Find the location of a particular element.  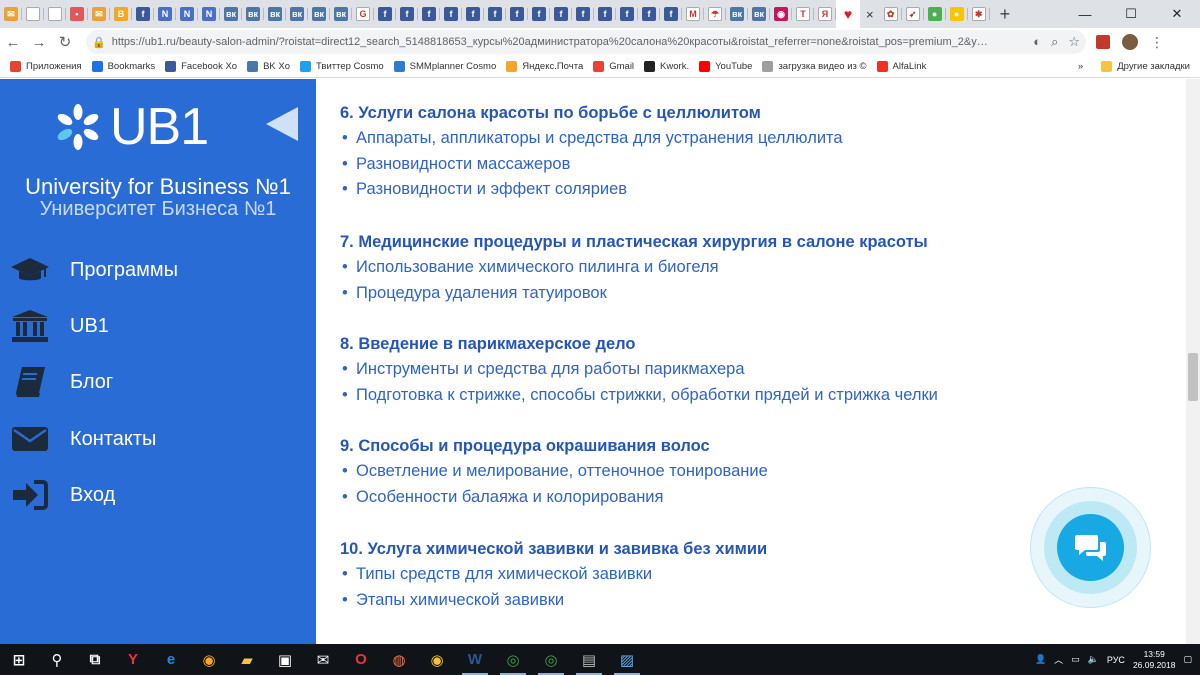

bookmark-item: YouTube is located at coordinates (725, 66).